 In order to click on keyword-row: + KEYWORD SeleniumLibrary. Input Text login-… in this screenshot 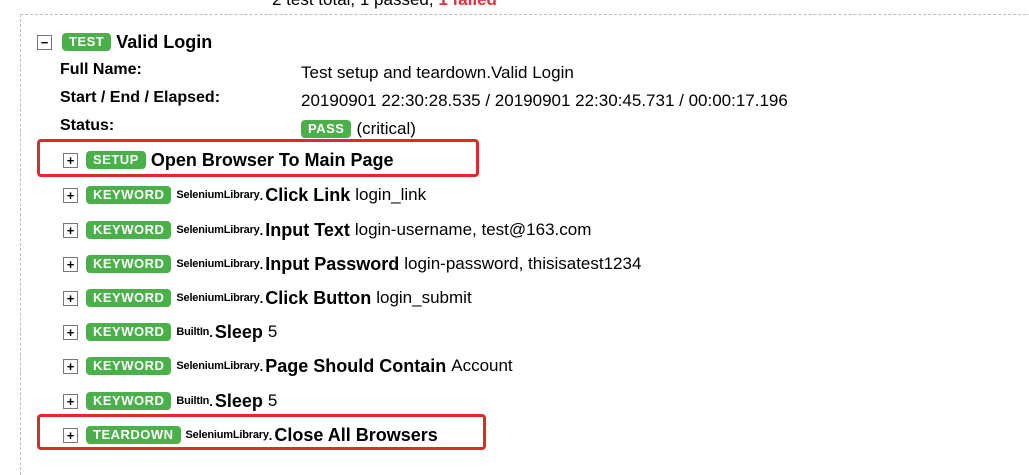, I will do `click(327, 230)`.